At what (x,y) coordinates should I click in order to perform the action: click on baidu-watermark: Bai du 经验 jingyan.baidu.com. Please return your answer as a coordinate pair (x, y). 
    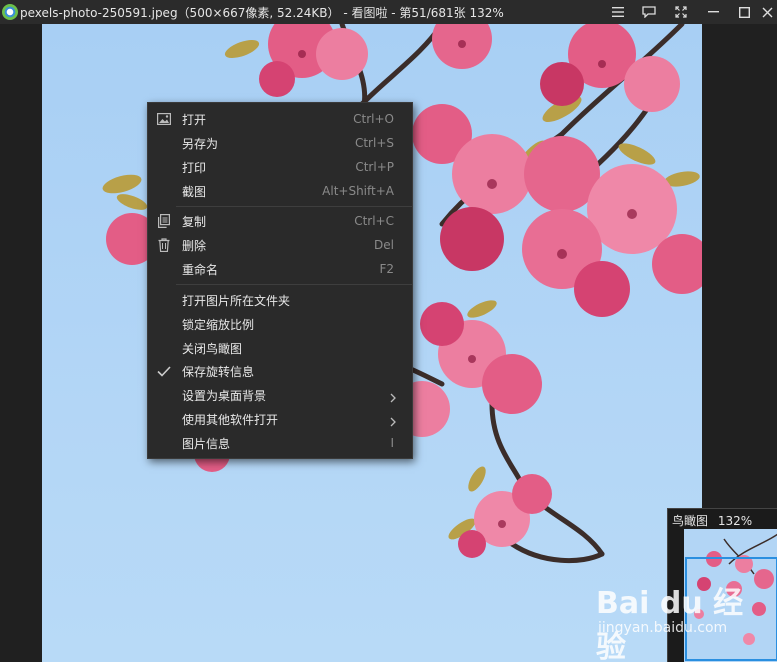
    Looking at the image, I should click on (671, 620).